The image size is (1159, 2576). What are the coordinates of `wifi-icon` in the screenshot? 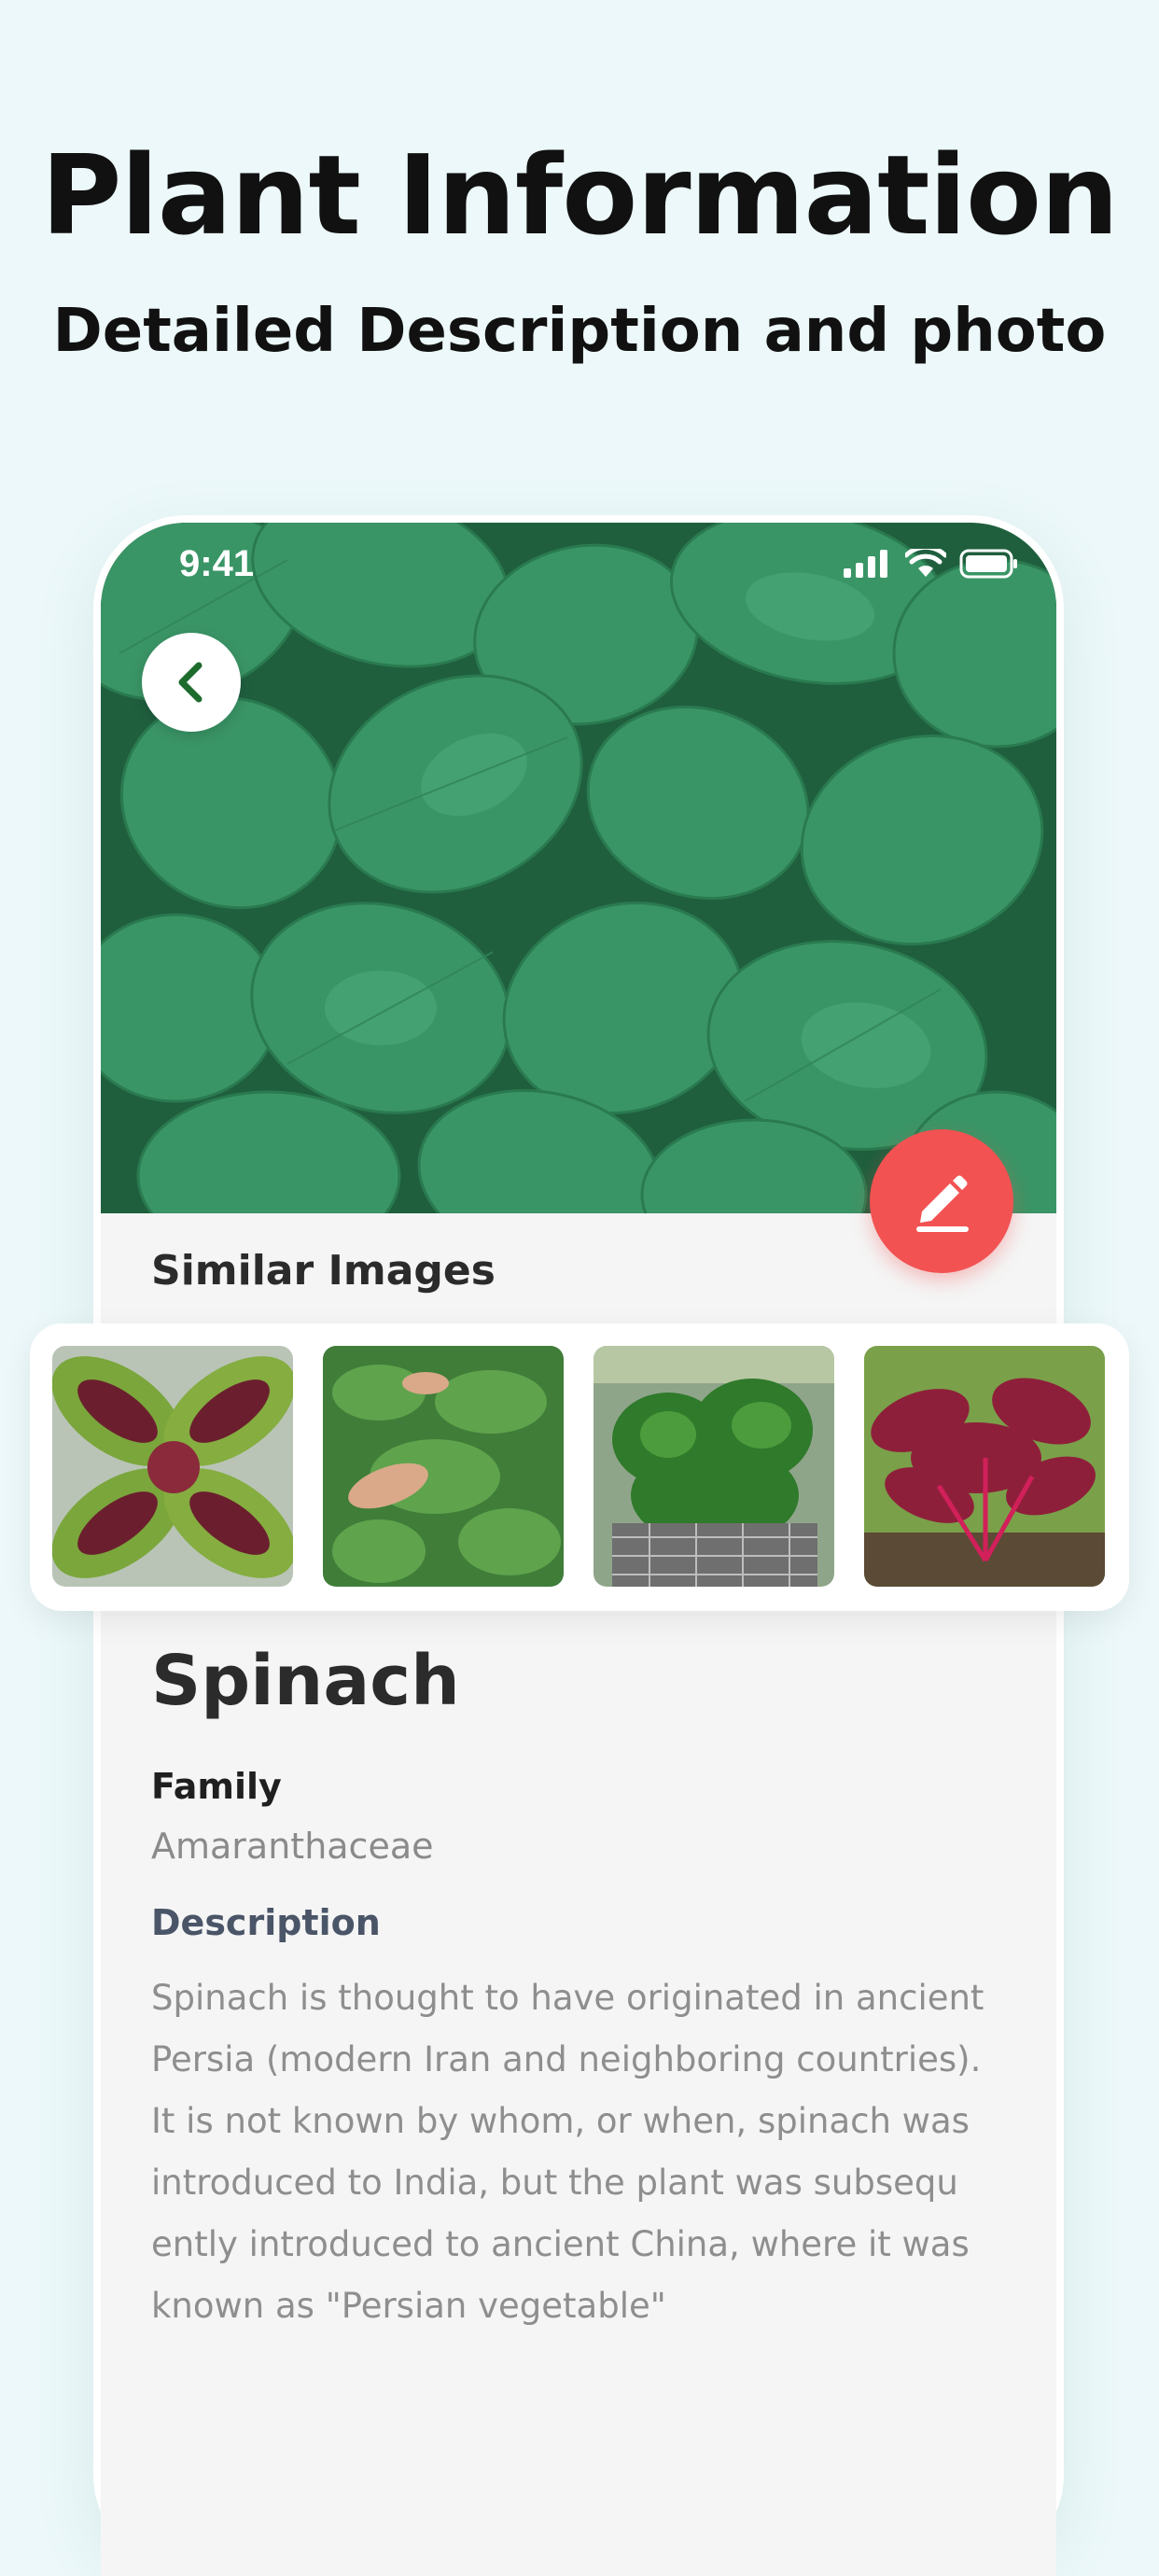 It's located at (926, 563).